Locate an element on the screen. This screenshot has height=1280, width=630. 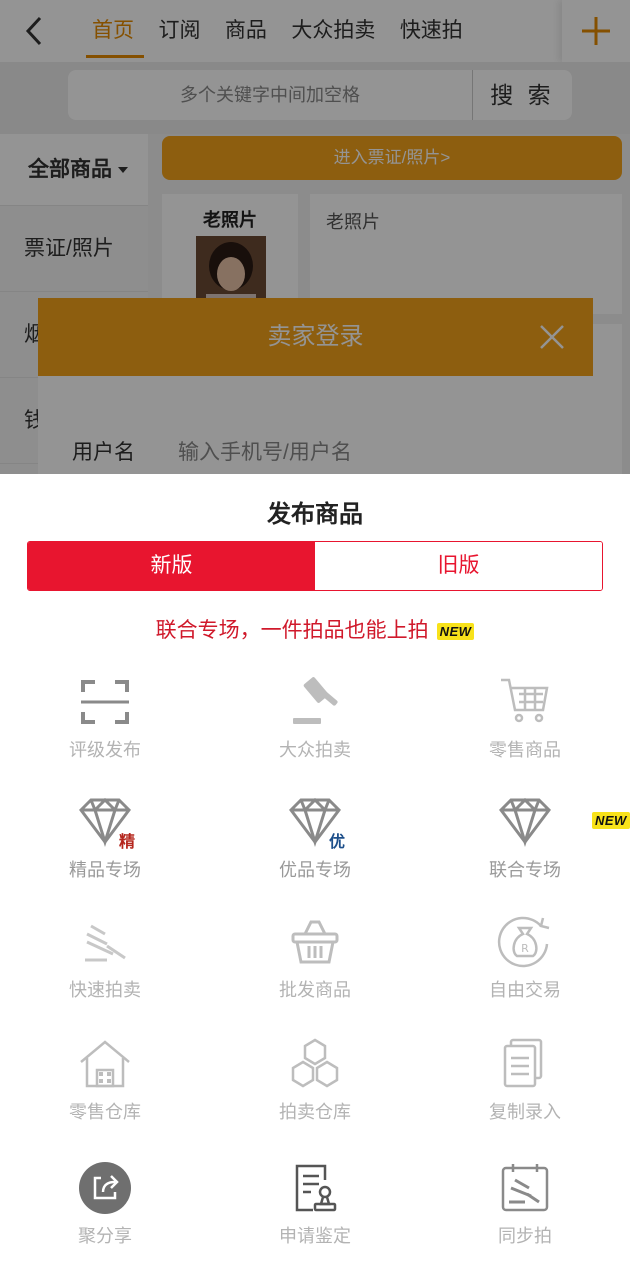
promo-text: 联合专场，一件拍品也能上拍 is located at coordinates (292, 630).